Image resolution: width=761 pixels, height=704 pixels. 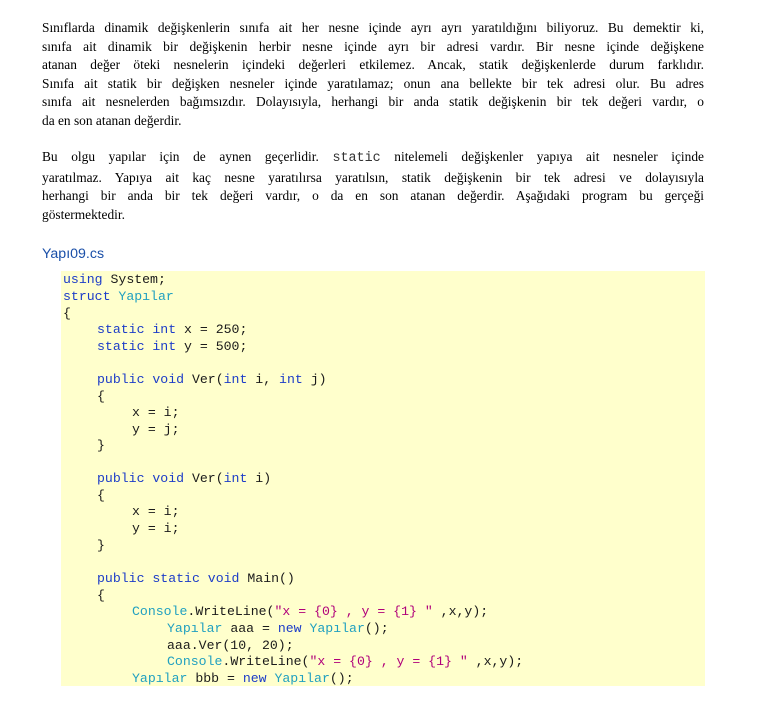 I want to click on code-line: public static void Main(), so click(x=196, y=578).